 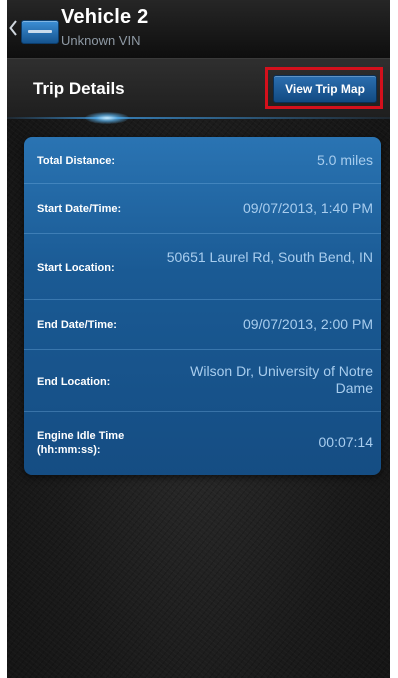 I want to click on detail-value: Wilson Dr, University of Notre Dame, so click(x=281, y=379).